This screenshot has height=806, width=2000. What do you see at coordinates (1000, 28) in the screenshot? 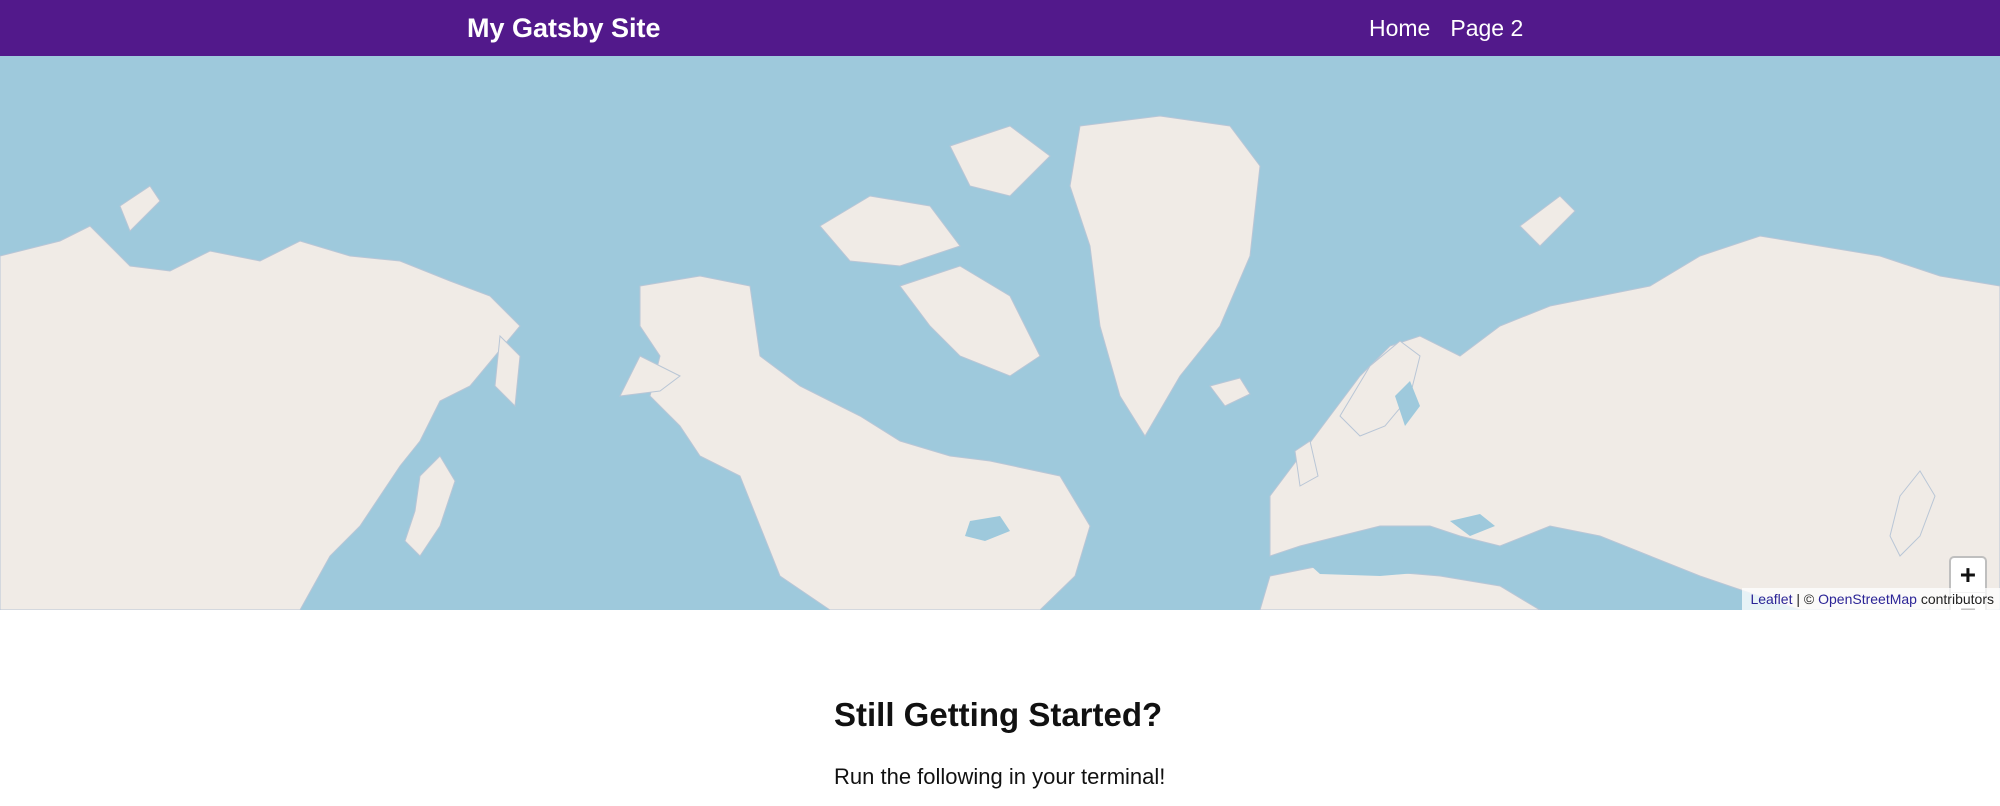
I see `site-header: My Gatsby Site Home Page 2` at bounding box center [1000, 28].